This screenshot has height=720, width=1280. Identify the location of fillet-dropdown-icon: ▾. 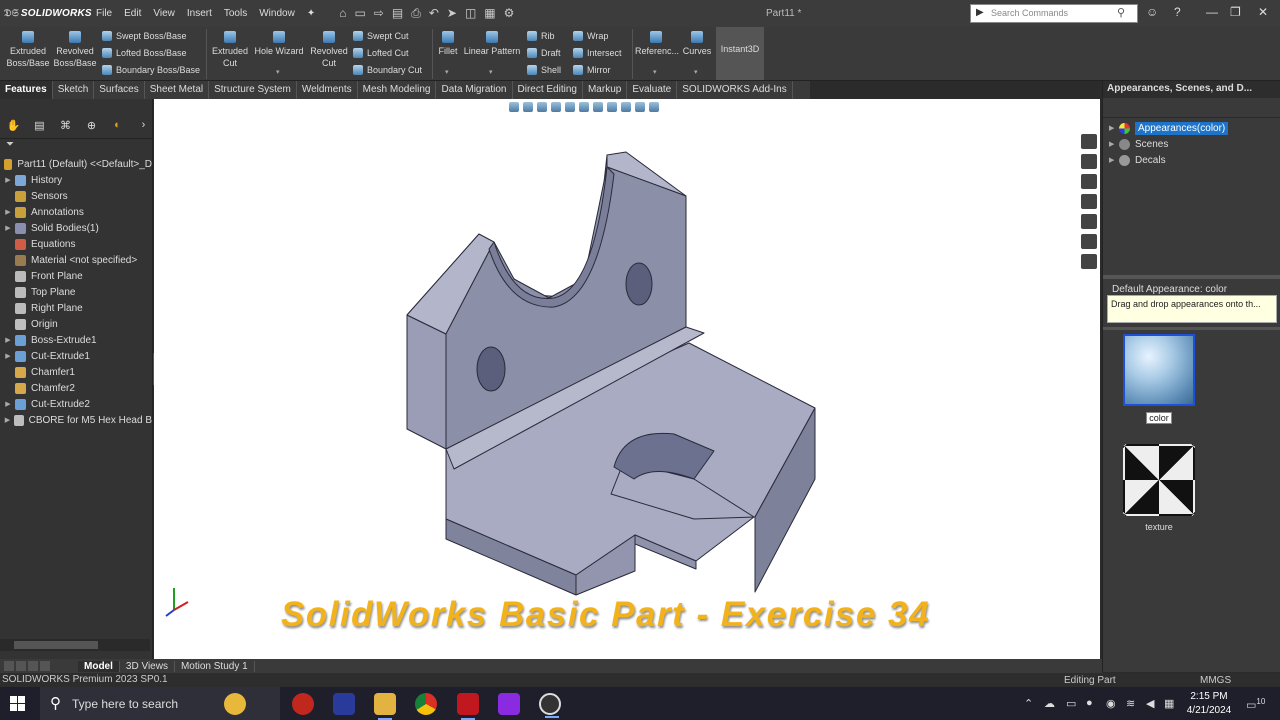
(447, 72).